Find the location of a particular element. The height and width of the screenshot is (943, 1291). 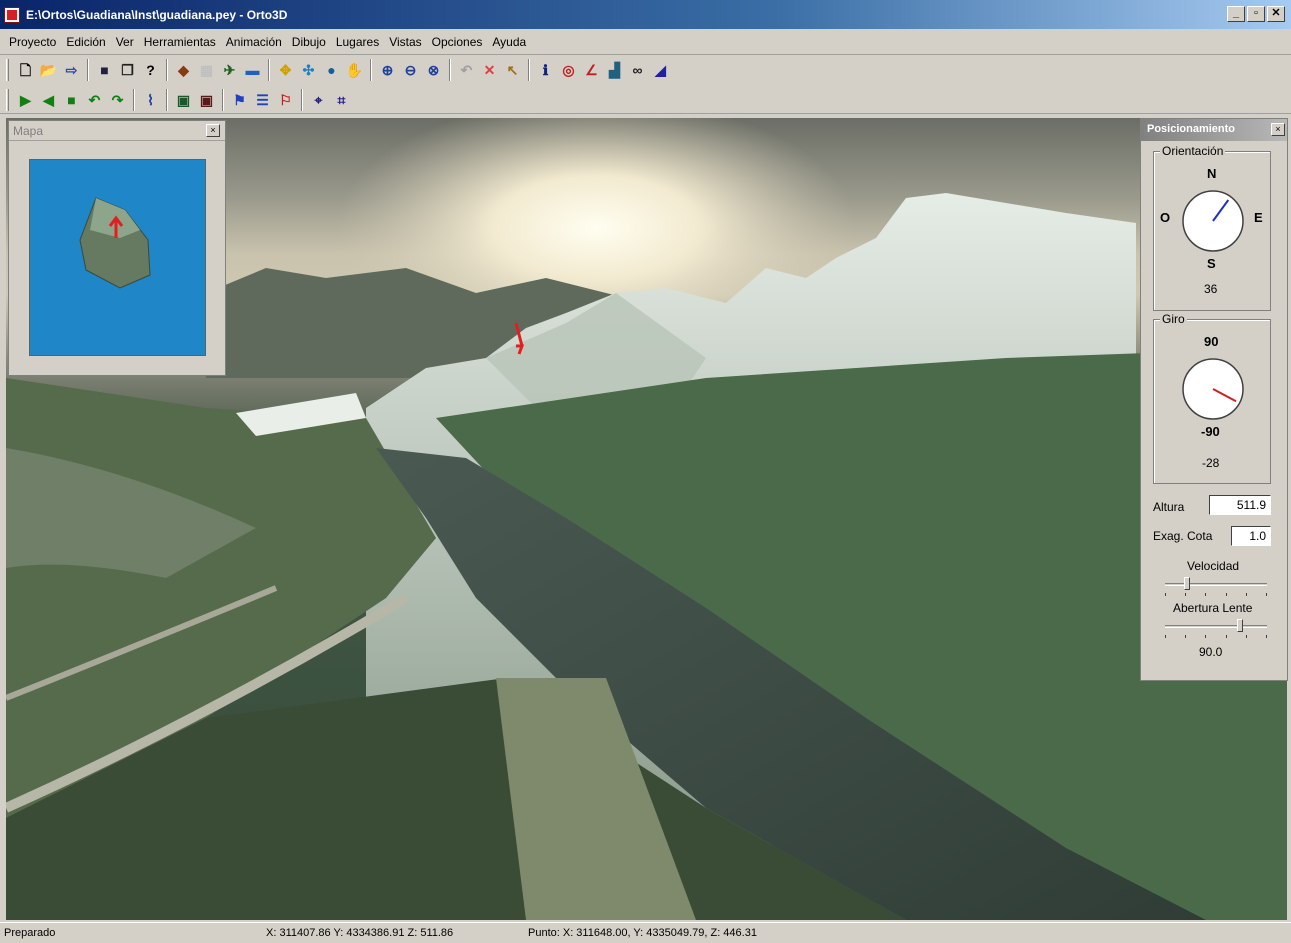

roll-top-label: 90 is located at coordinates (1211, 341).